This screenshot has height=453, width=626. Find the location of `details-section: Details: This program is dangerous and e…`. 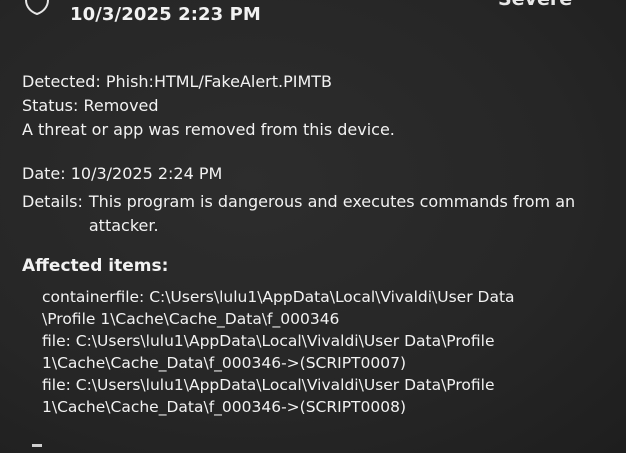

details-section: Details: This program is dangerous and e… is located at coordinates (317, 214).